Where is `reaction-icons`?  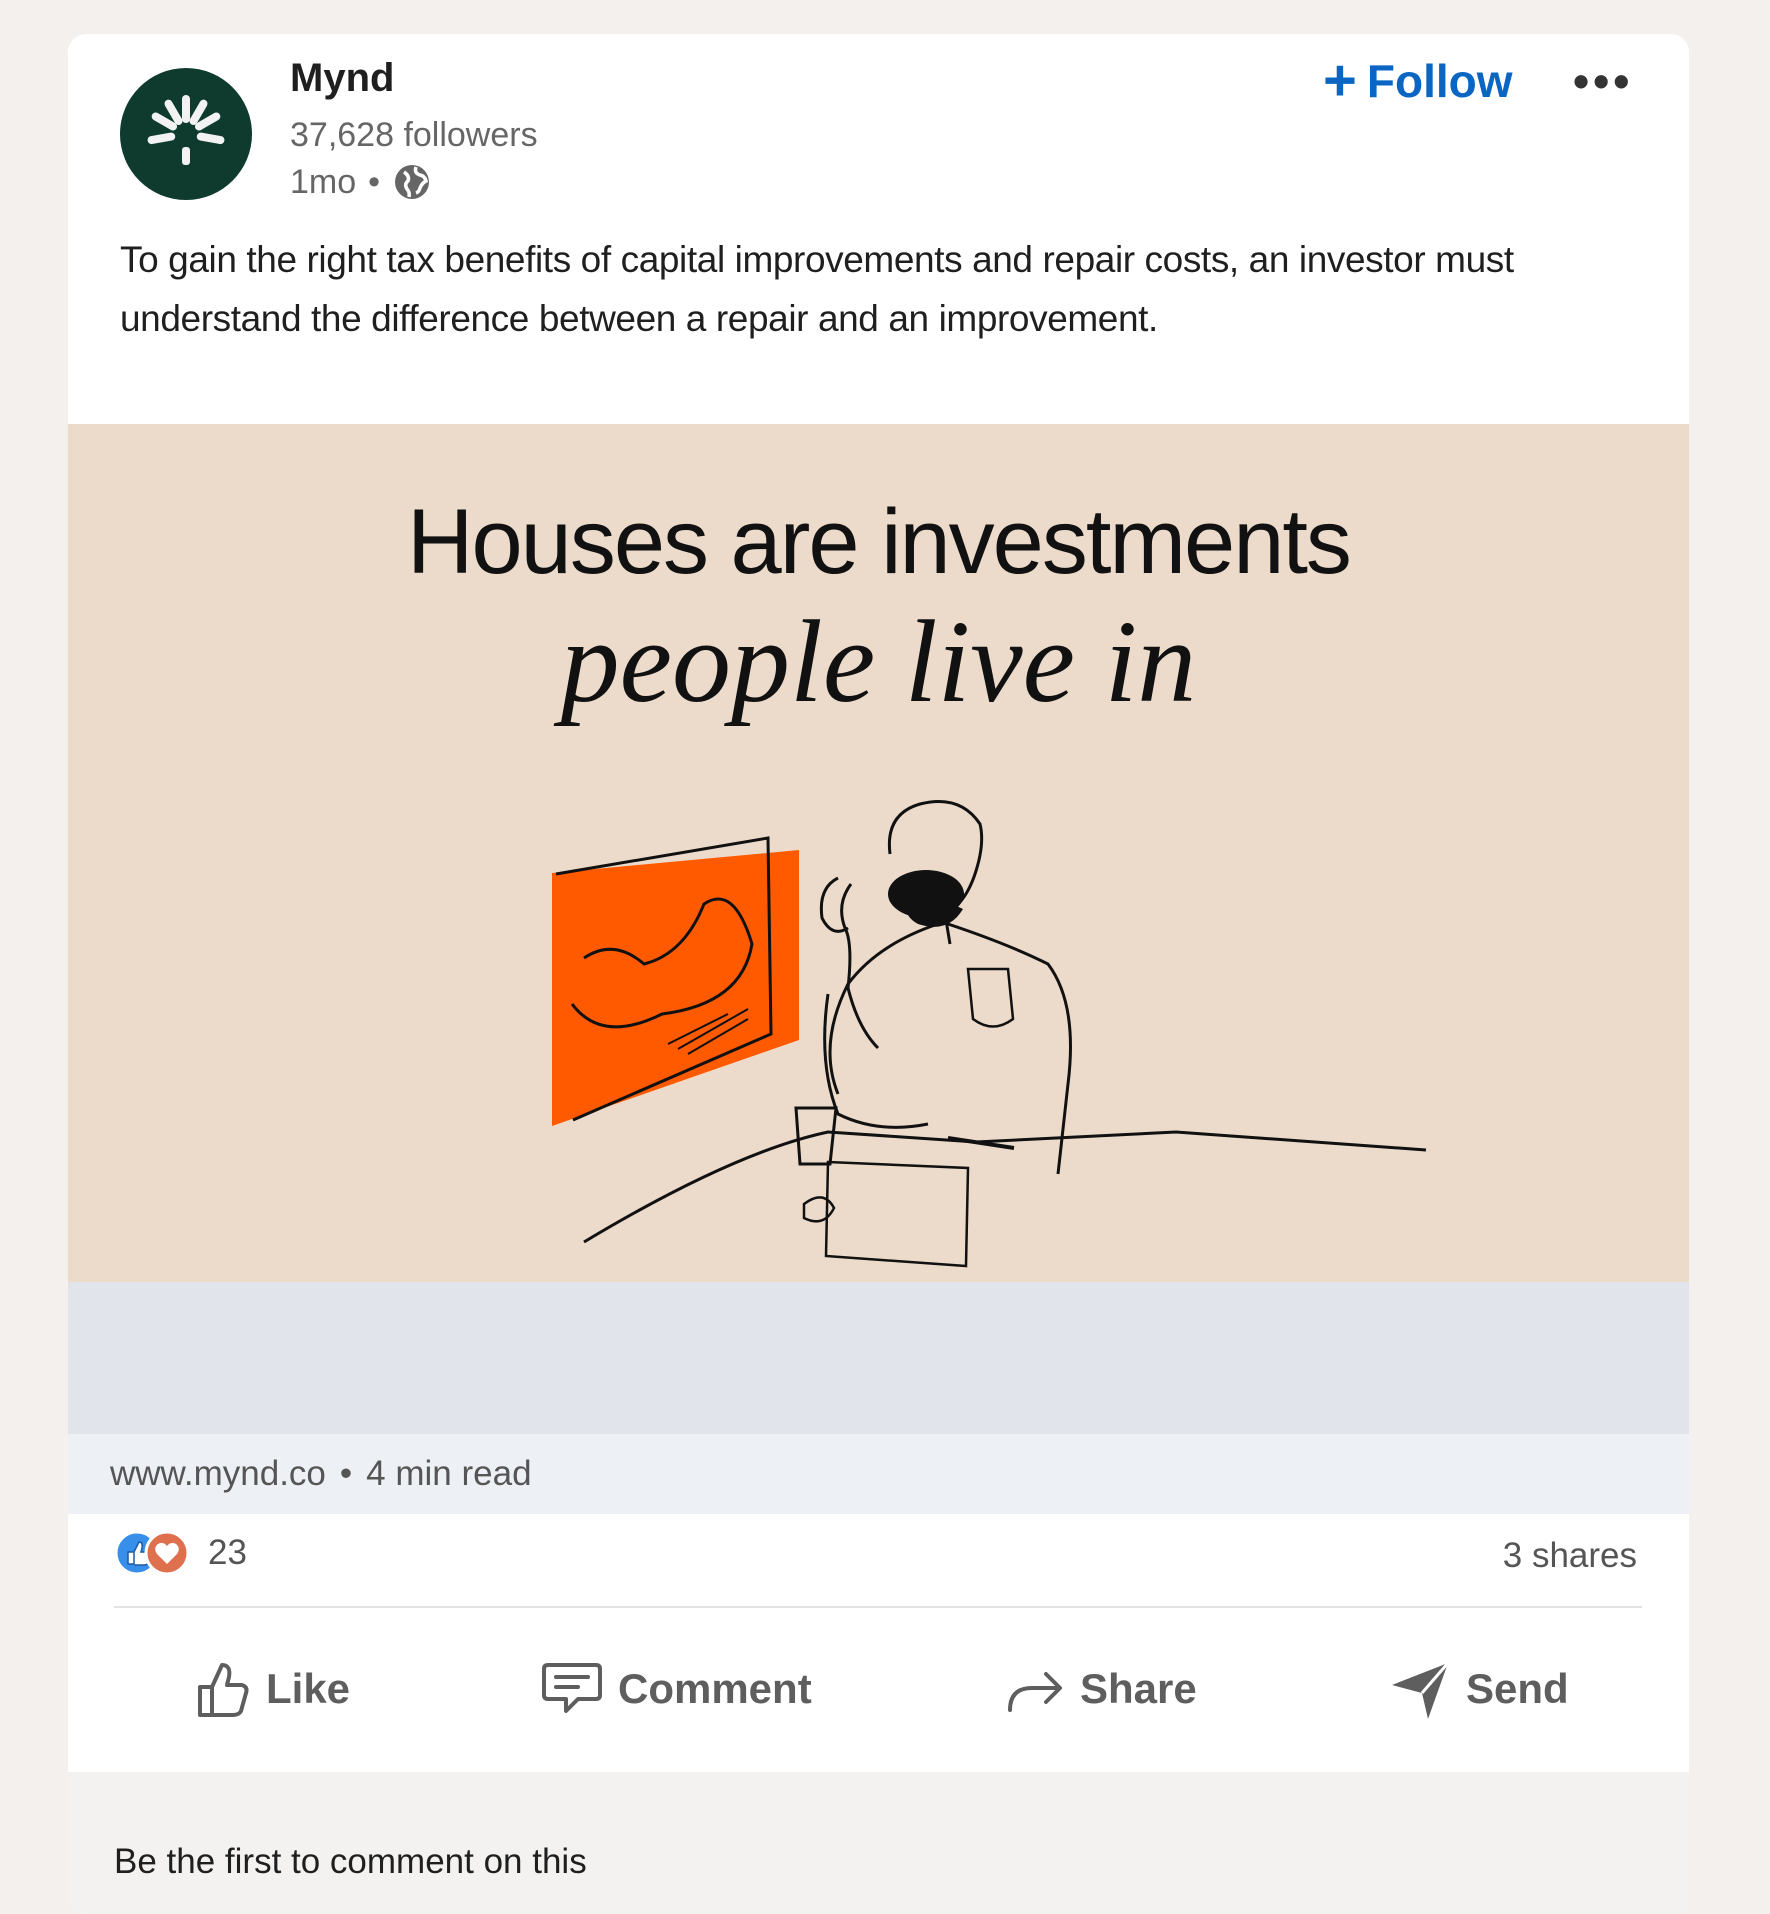 reaction-icons is located at coordinates (154, 1553).